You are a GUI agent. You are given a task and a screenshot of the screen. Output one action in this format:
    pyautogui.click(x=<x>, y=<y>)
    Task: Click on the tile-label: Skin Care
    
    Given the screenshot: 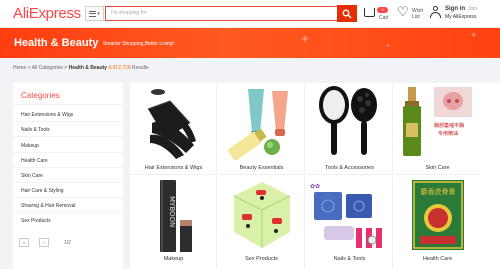 What is the action you would take?
    pyautogui.click(x=437, y=168)
    